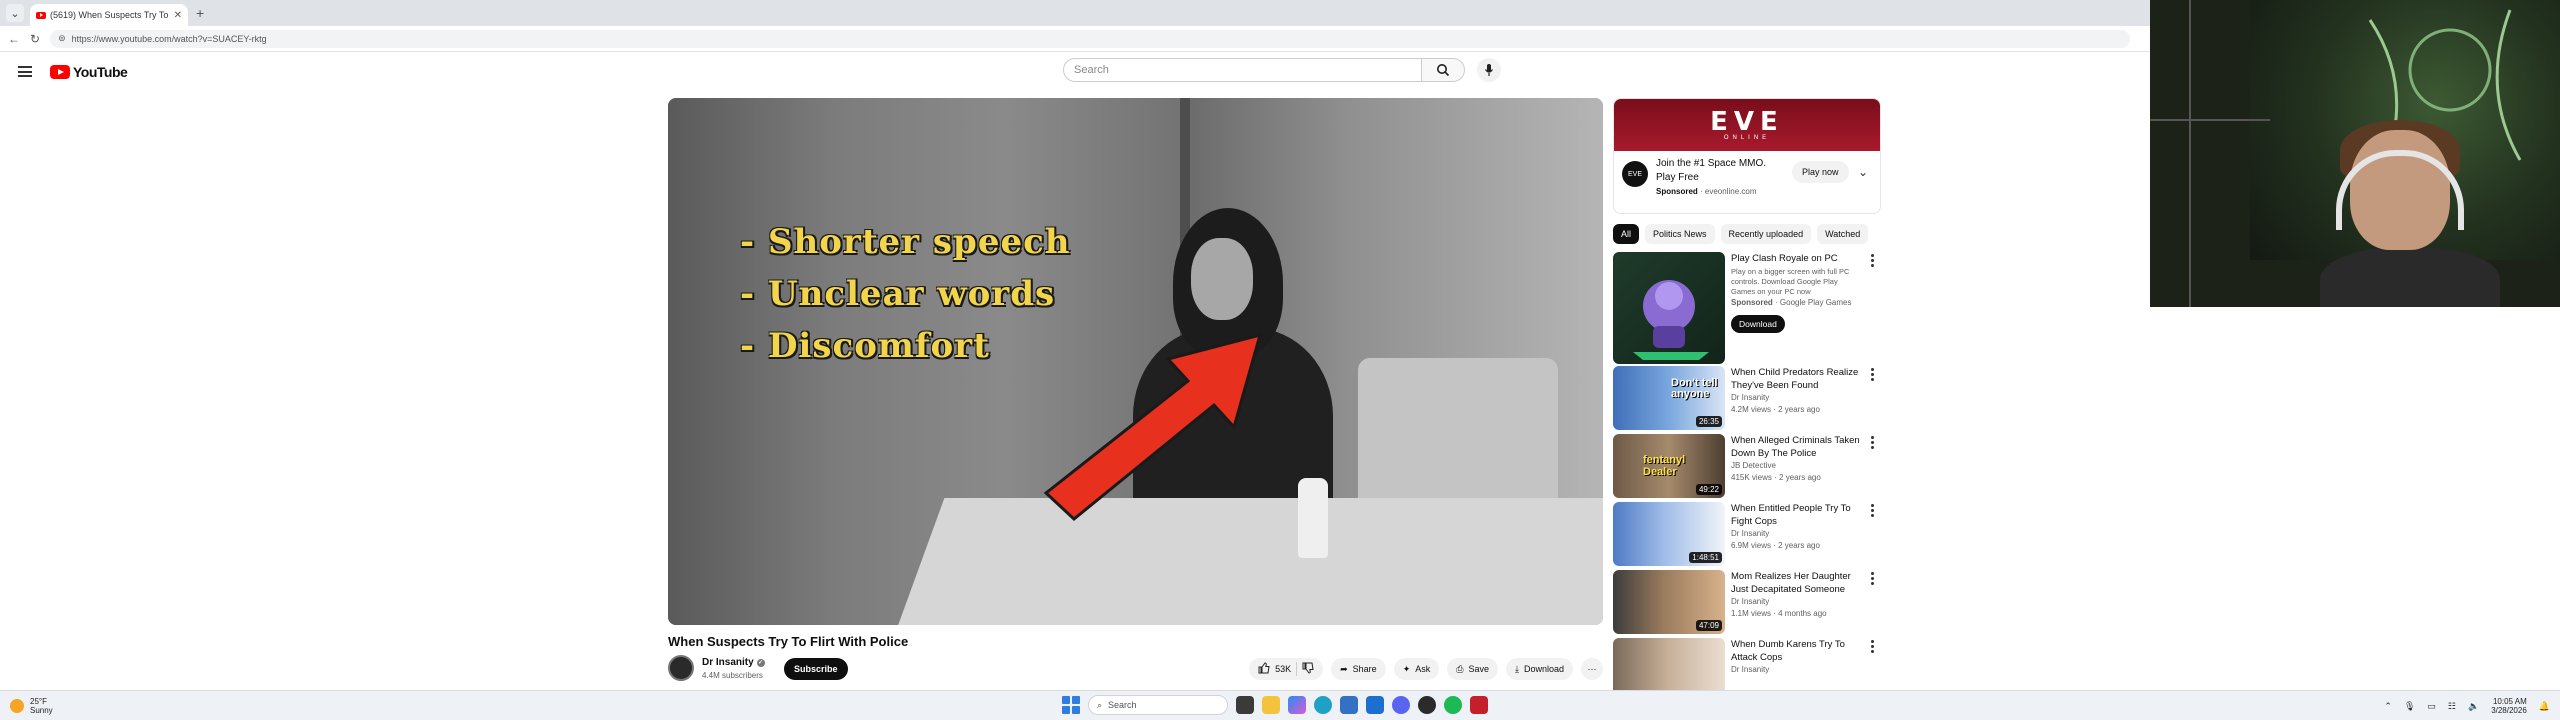  What do you see at coordinates (1758, 324) in the screenshot?
I see `recommendation-download-button: Download` at bounding box center [1758, 324].